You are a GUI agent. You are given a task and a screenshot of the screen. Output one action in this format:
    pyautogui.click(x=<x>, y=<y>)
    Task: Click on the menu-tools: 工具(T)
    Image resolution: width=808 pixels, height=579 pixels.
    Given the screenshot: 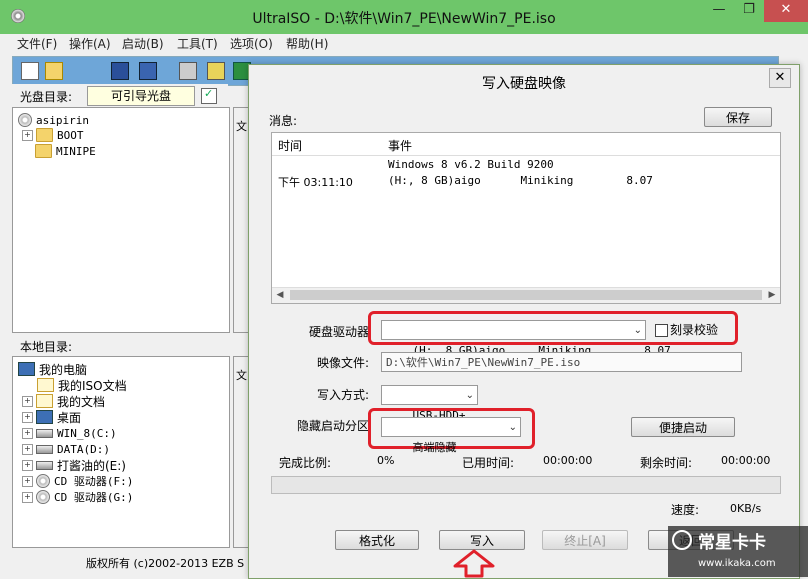 What is the action you would take?
    pyautogui.click(x=197, y=43)
    